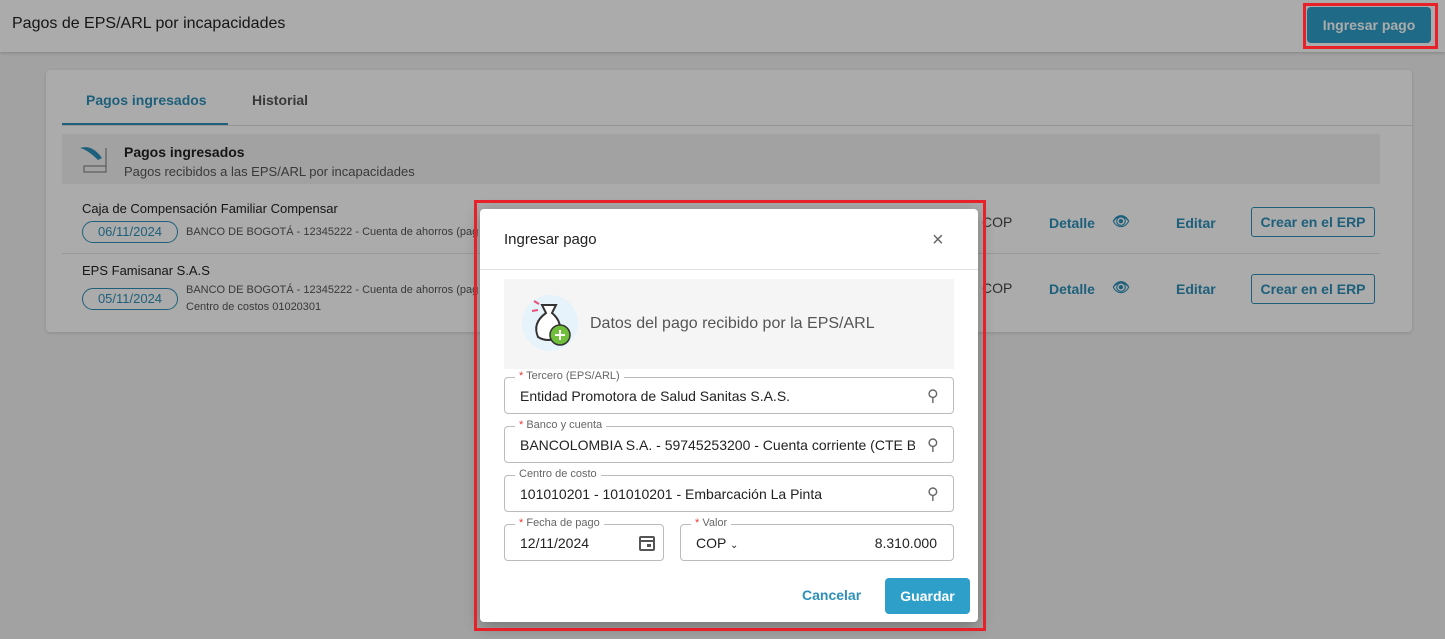 The image size is (1445, 639). I want to click on highlight-box-header-button, so click(1370, 26).